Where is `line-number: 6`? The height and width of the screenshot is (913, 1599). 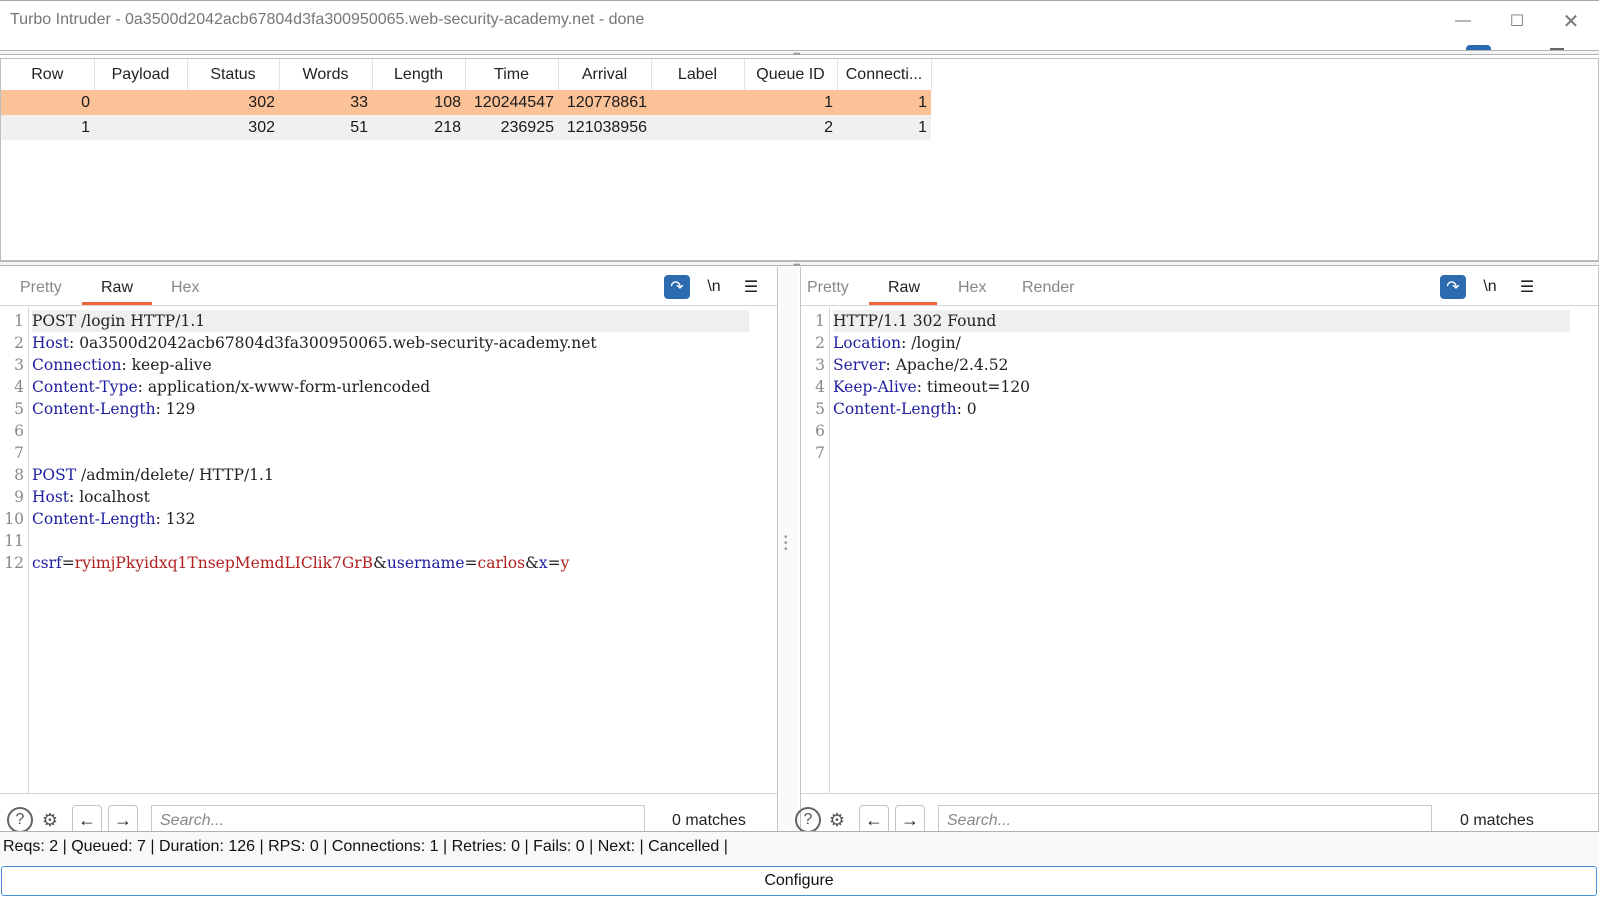 line-number: 6 is located at coordinates (19, 431).